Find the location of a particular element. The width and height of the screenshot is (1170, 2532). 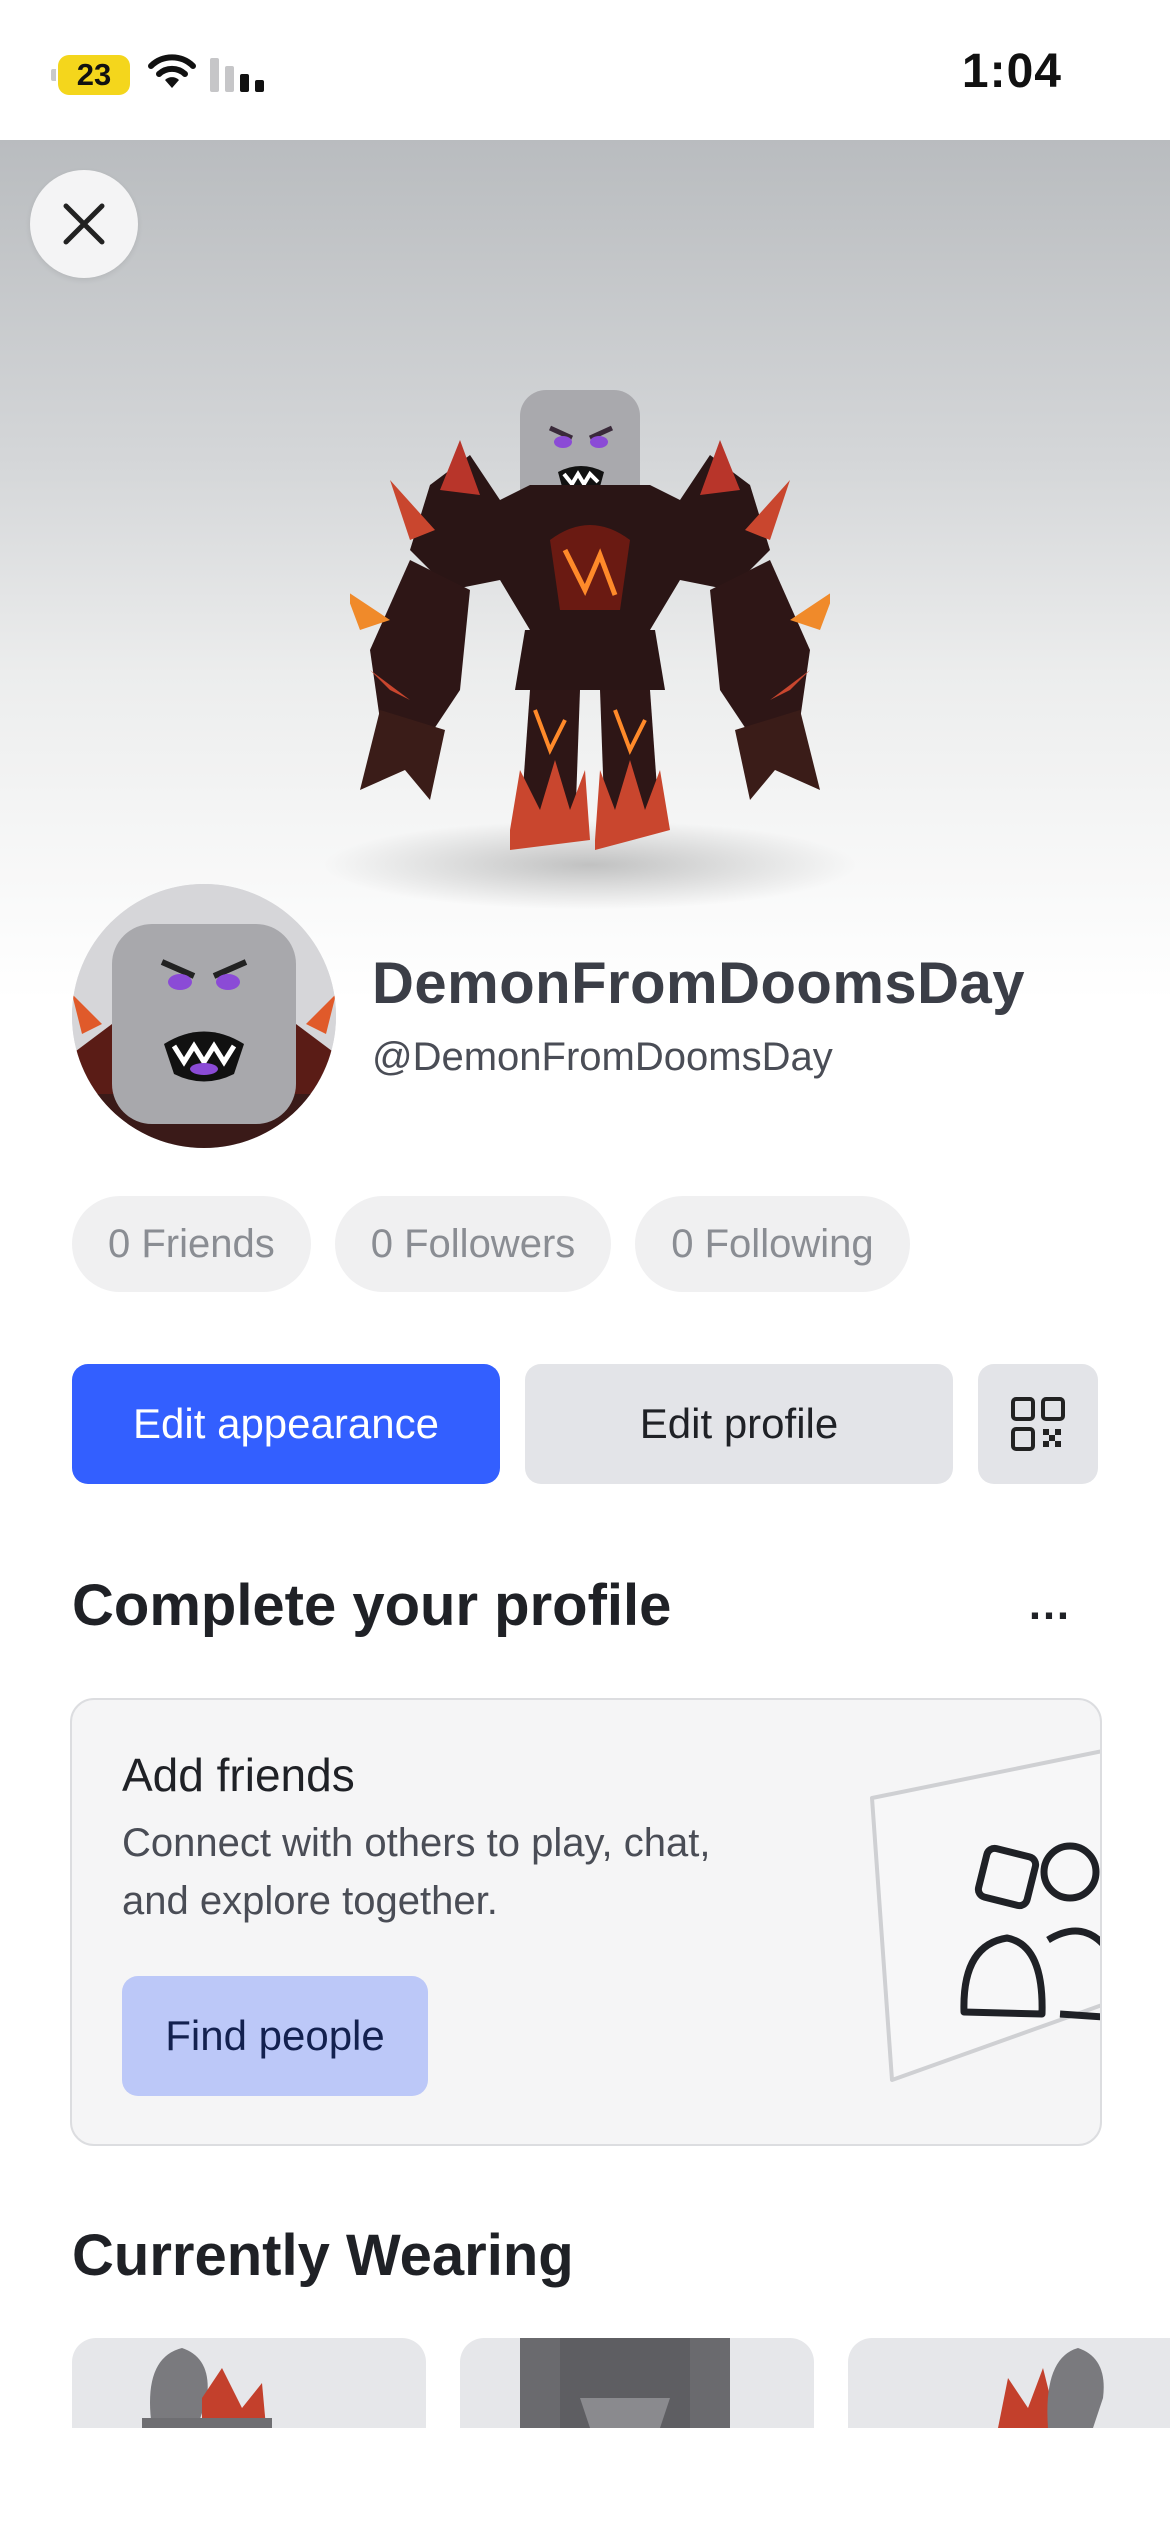

qr-code-button is located at coordinates (1038, 1424).